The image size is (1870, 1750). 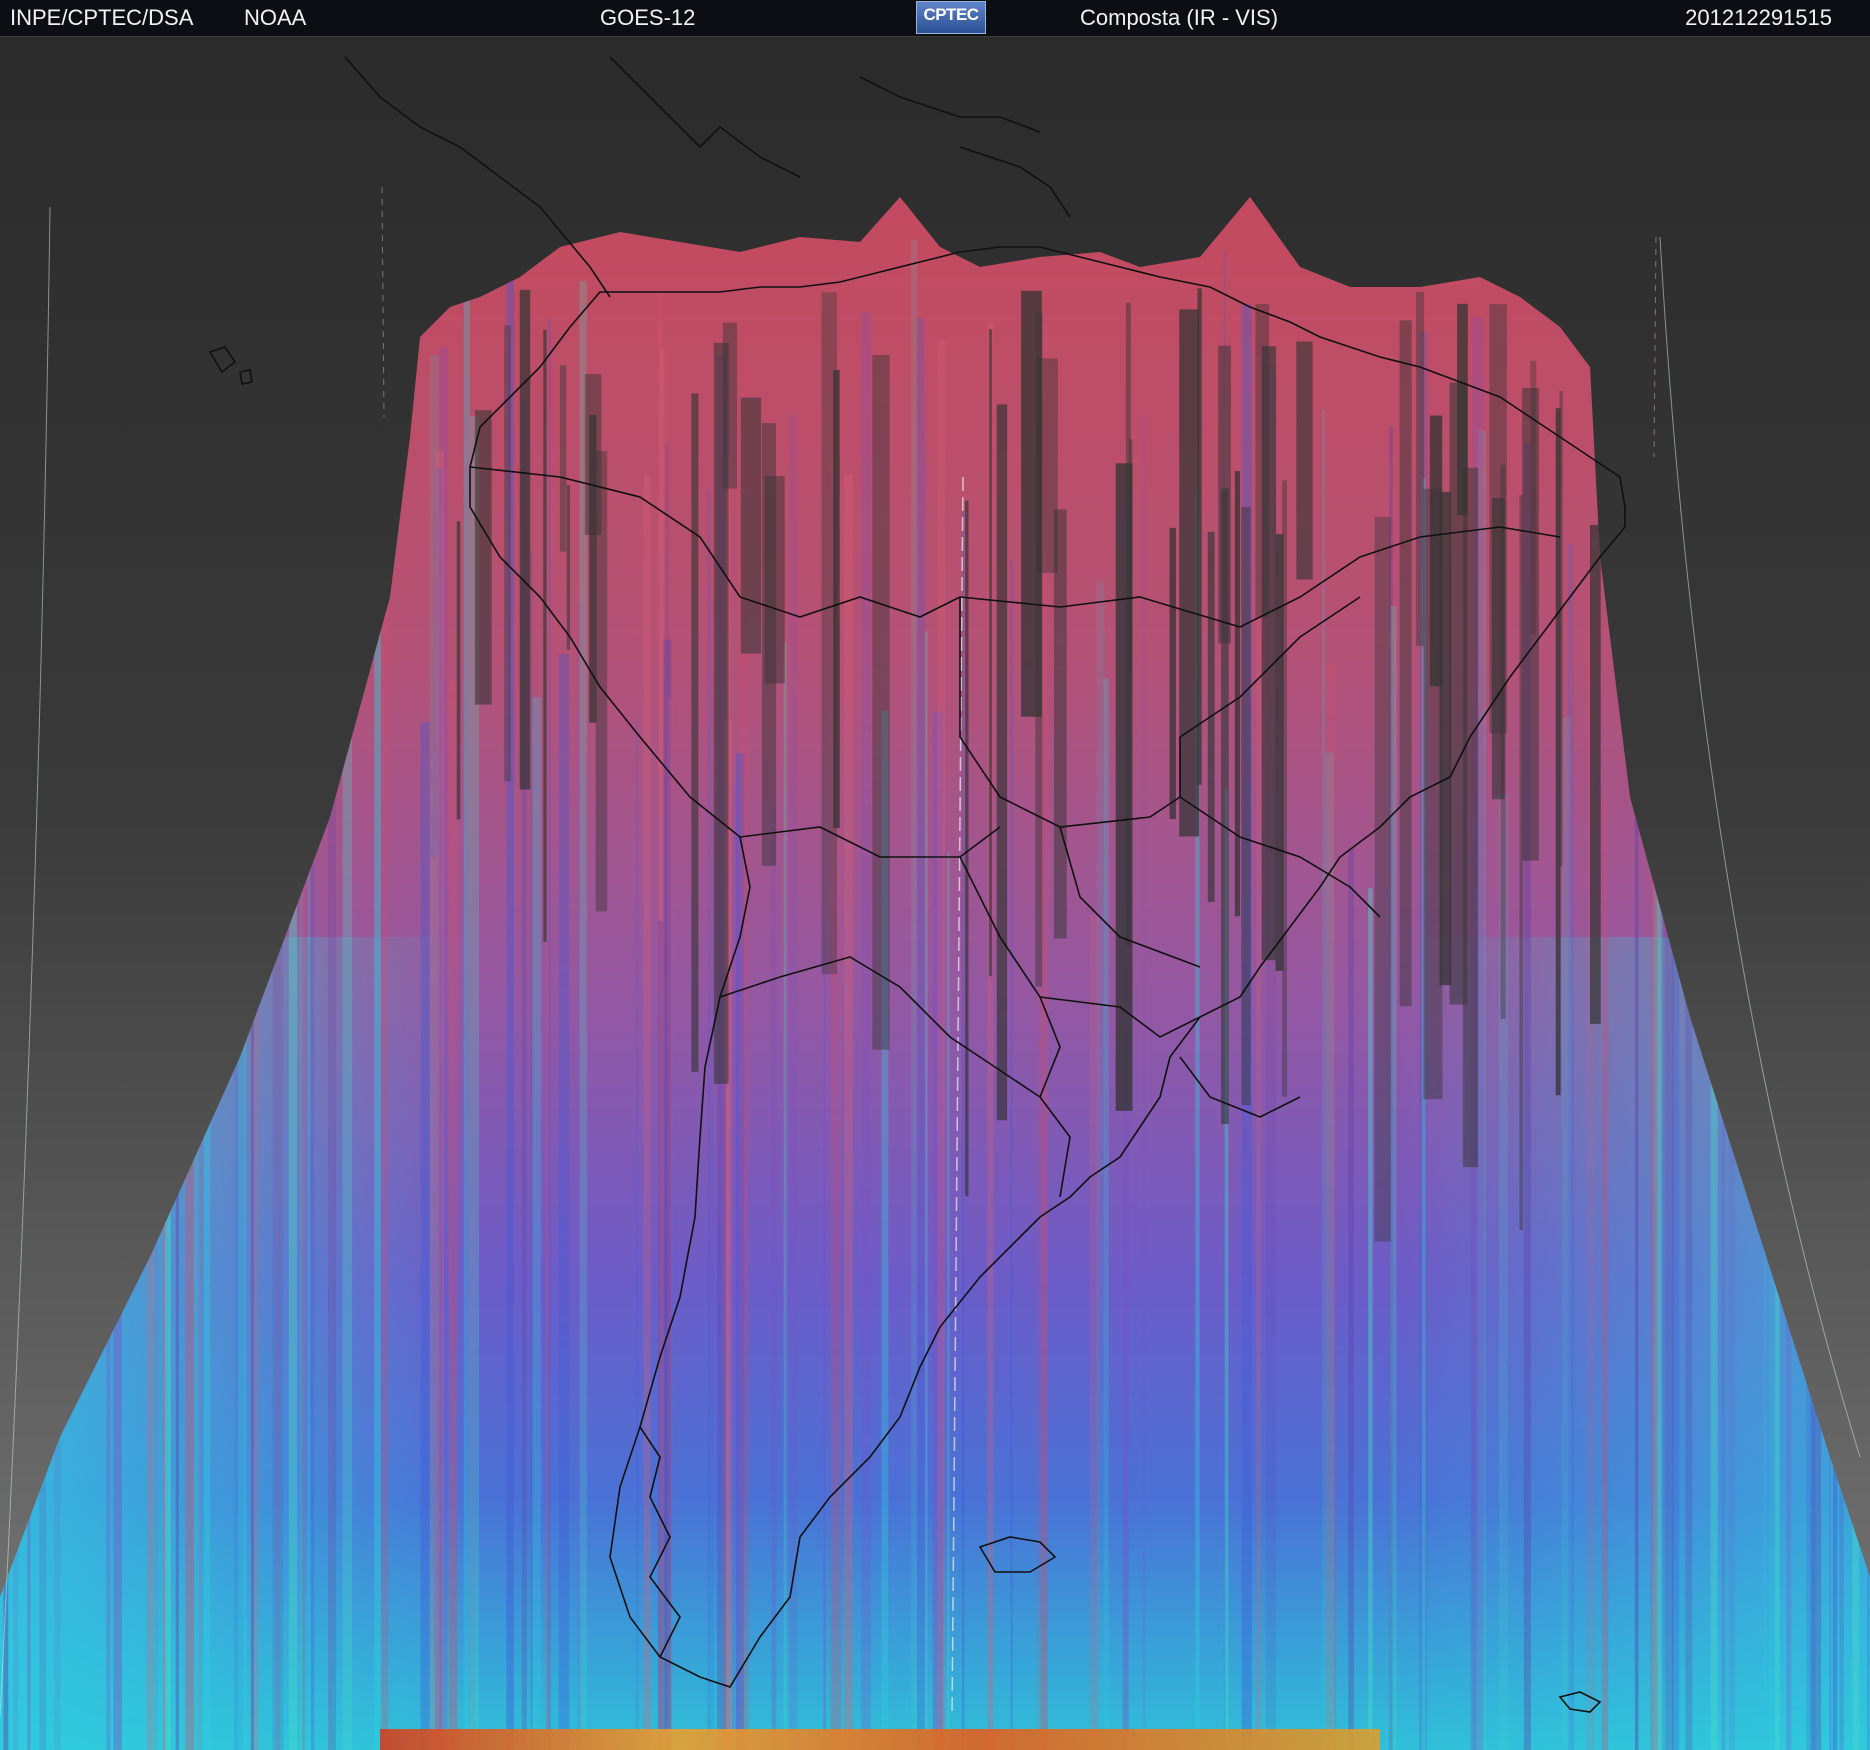 What do you see at coordinates (951, 14) in the screenshot?
I see `cptec-logo-text: CPTEC` at bounding box center [951, 14].